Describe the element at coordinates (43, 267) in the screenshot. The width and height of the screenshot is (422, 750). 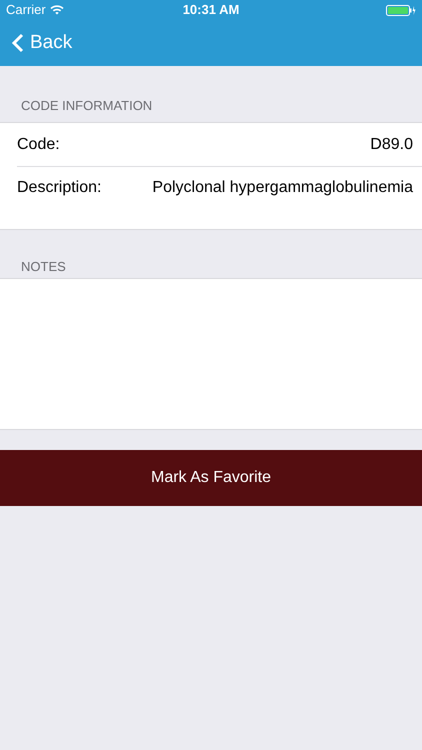
I see `section-header: NOTES` at that location.